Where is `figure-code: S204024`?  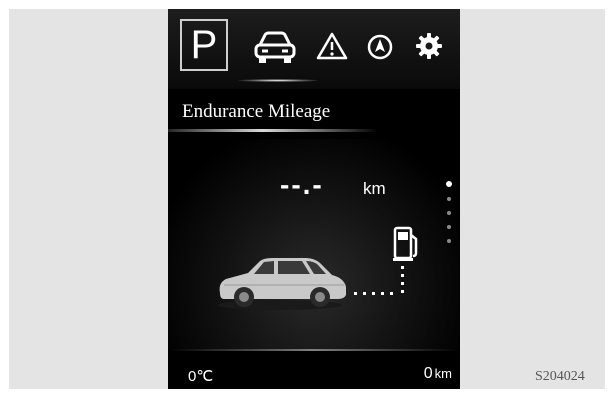 figure-code: S204024 is located at coordinates (560, 376).